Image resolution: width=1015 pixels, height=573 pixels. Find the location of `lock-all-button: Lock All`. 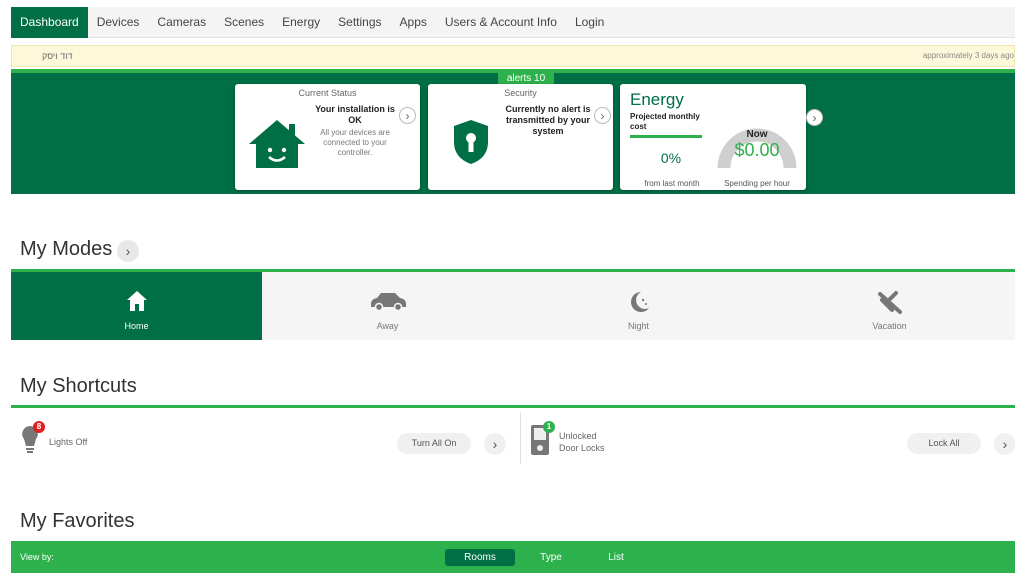

lock-all-button: Lock All is located at coordinates (944, 443).